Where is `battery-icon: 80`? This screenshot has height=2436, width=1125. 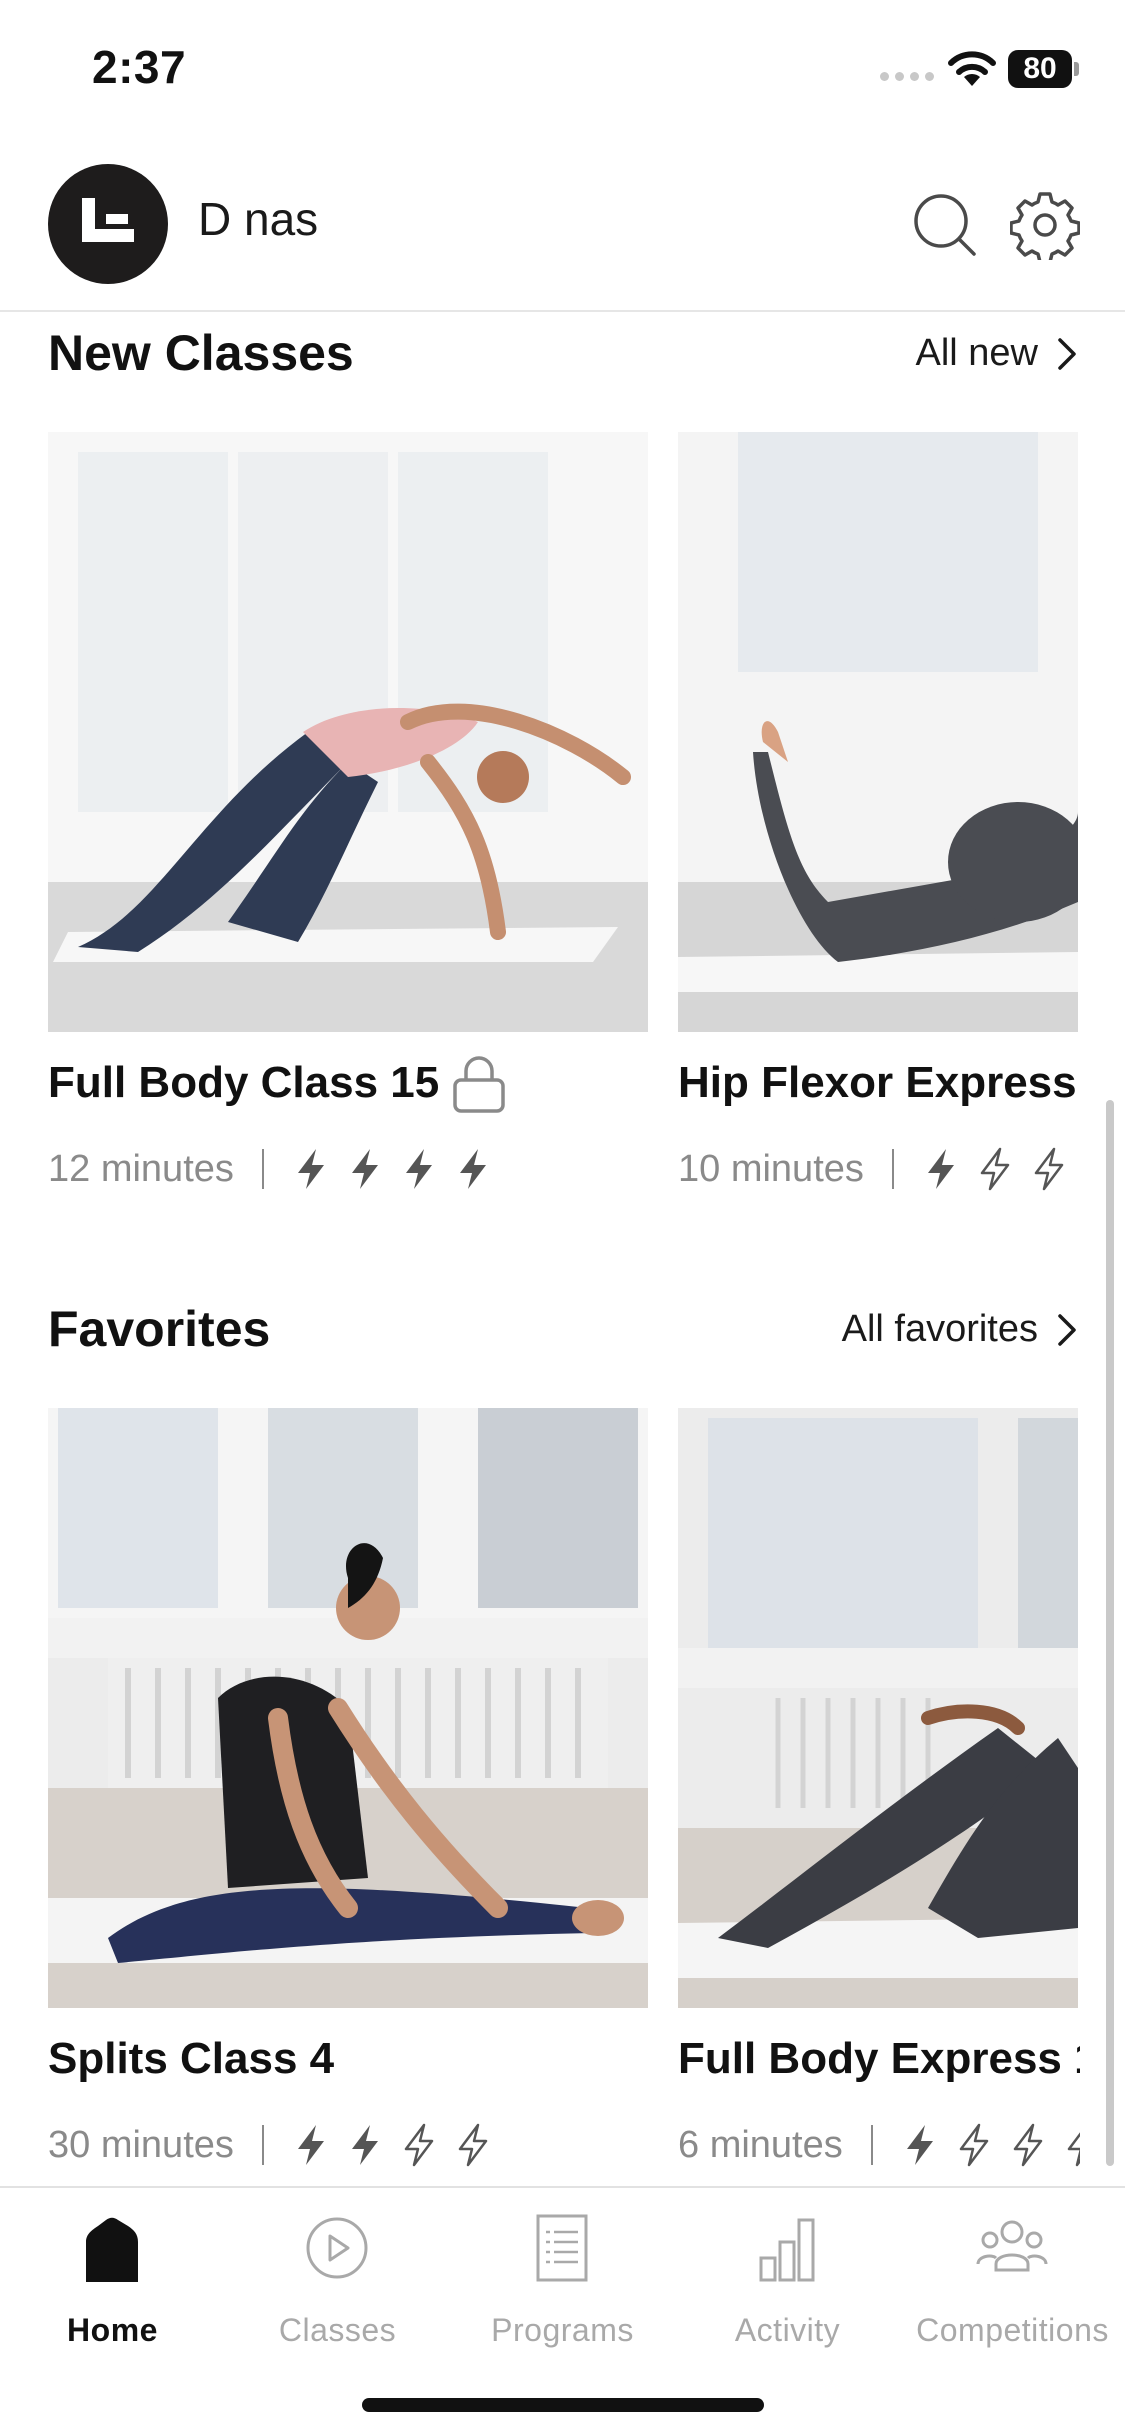
battery-icon: 80 is located at coordinates (1043, 69).